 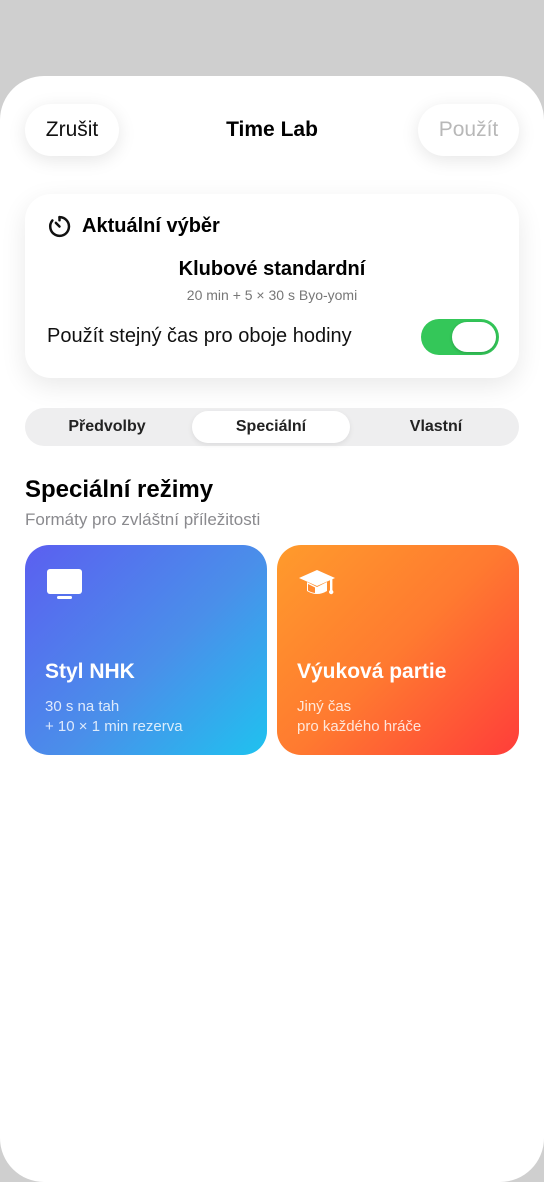 I want to click on current-selection-label: Aktuální výběr, so click(x=151, y=226).